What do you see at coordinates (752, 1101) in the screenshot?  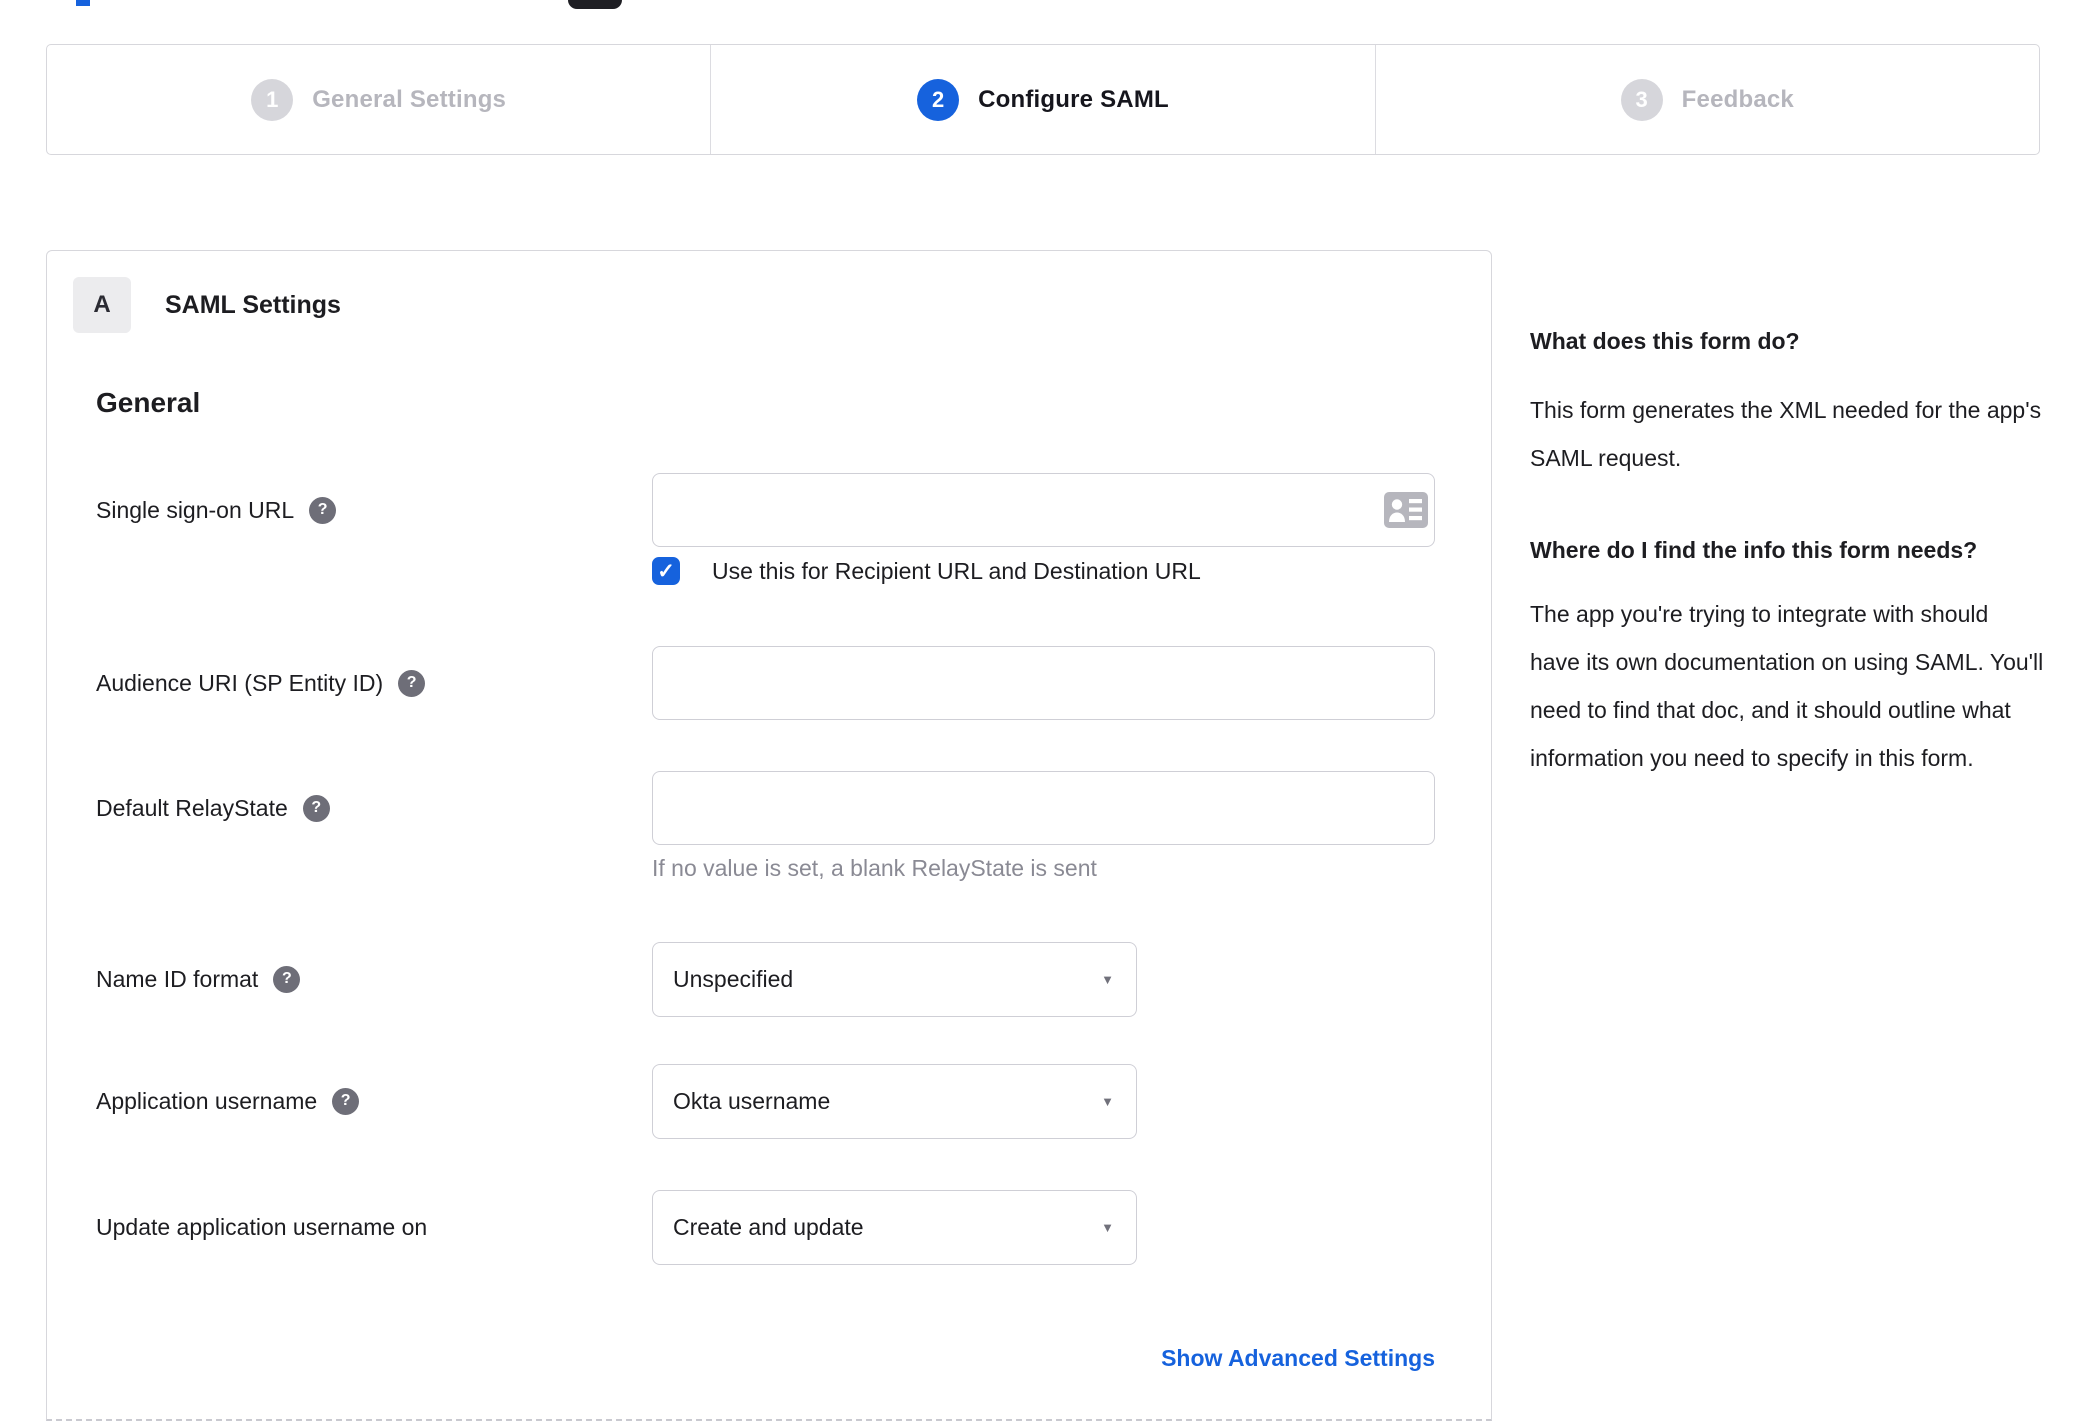 I see `app-username-value: Okta username` at bounding box center [752, 1101].